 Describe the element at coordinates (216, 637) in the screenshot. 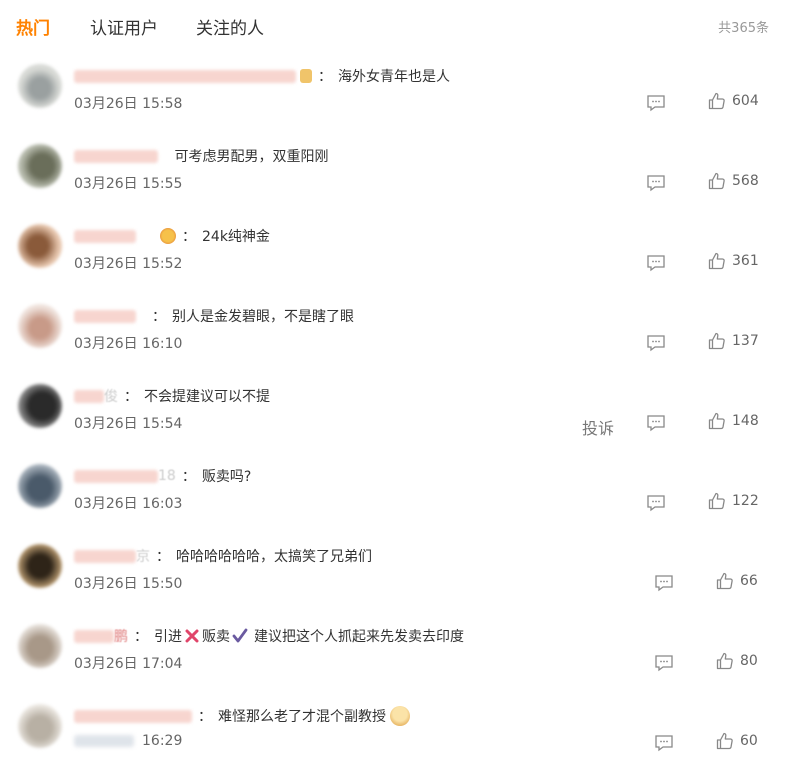

I see `comment-text-part: 贩卖` at that location.